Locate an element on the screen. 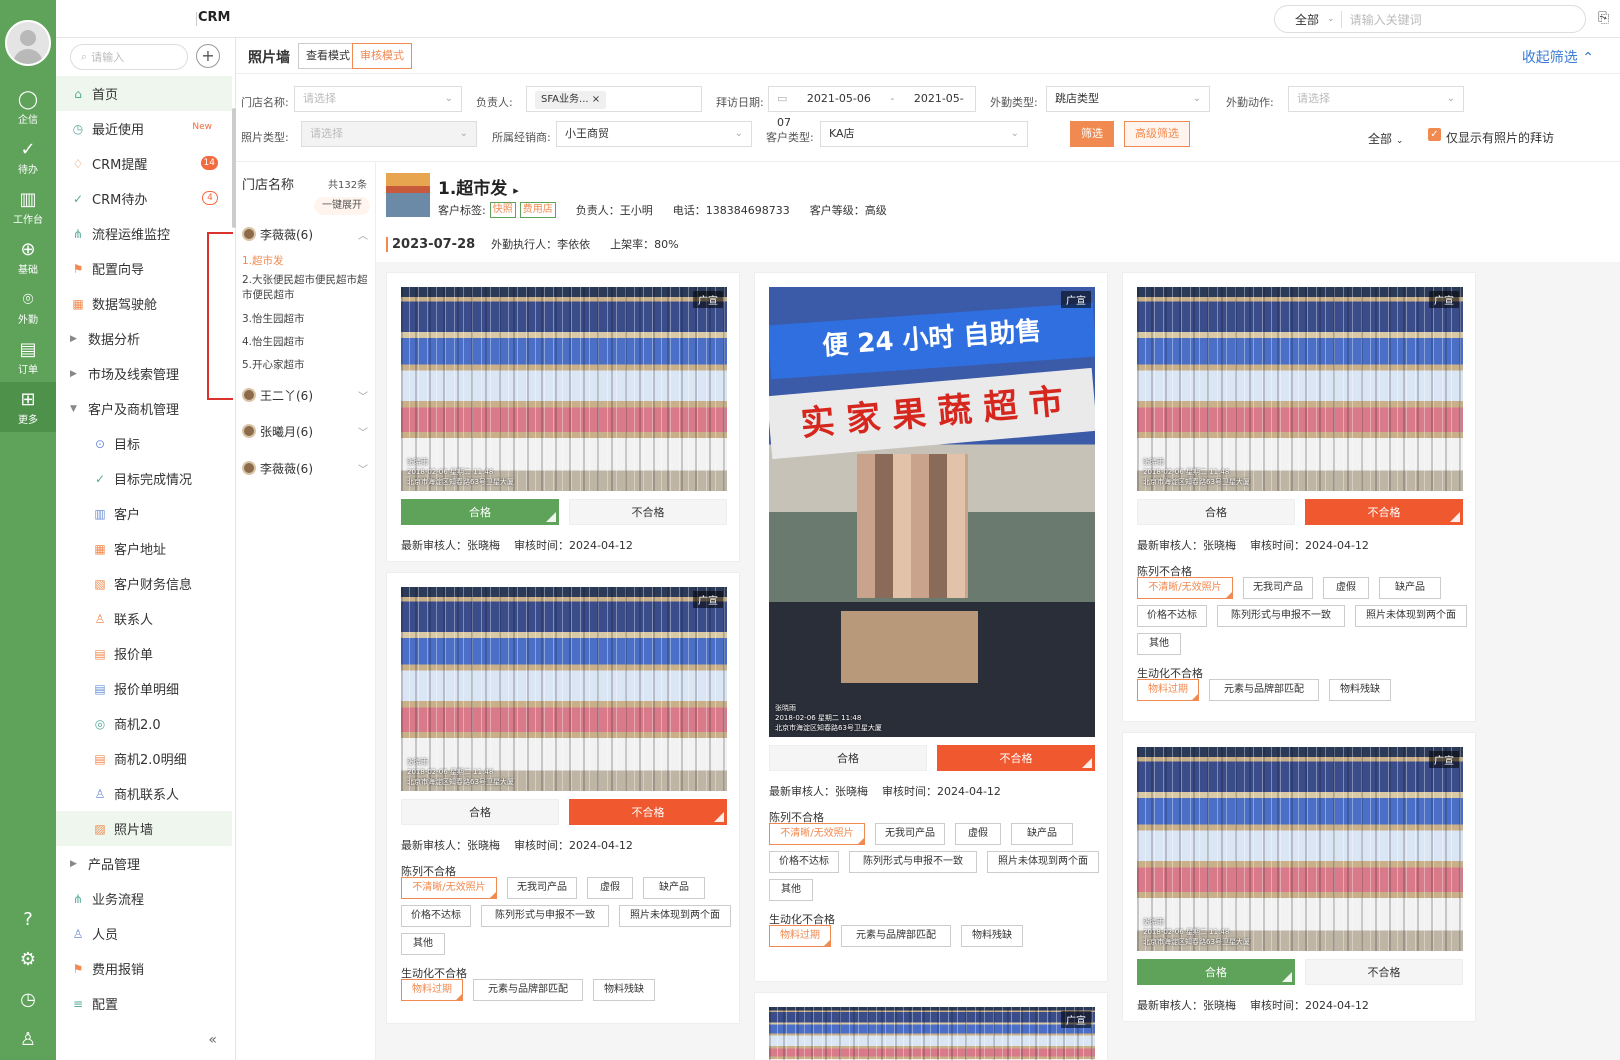 The image size is (1620, 1060). user-settings-button: ♙ is located at coordinates (28, 1040).